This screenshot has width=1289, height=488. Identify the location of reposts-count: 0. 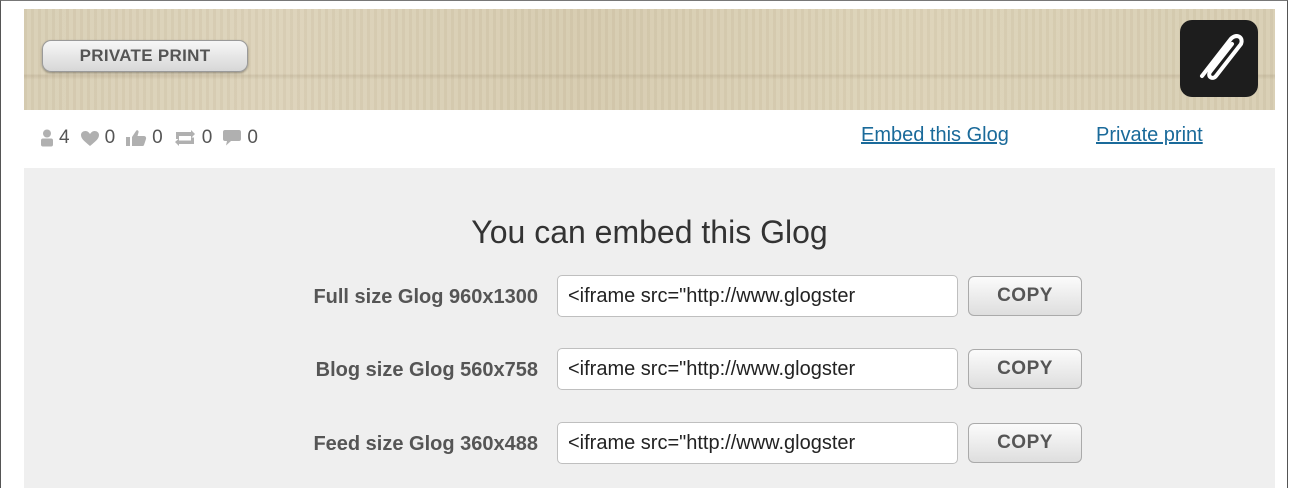
(207, 137).